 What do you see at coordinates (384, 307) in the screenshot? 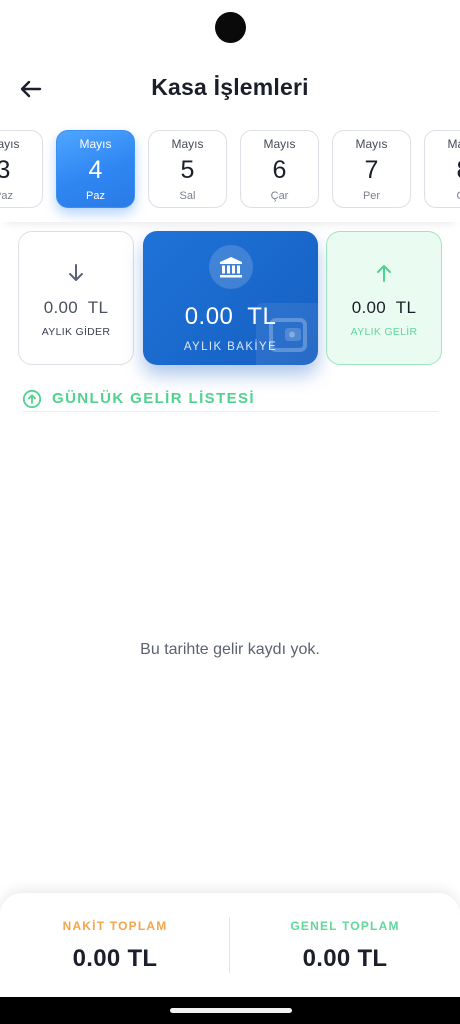
I see `monthly-income-amount: 0.00 TL` at bounding box center [384, 307].